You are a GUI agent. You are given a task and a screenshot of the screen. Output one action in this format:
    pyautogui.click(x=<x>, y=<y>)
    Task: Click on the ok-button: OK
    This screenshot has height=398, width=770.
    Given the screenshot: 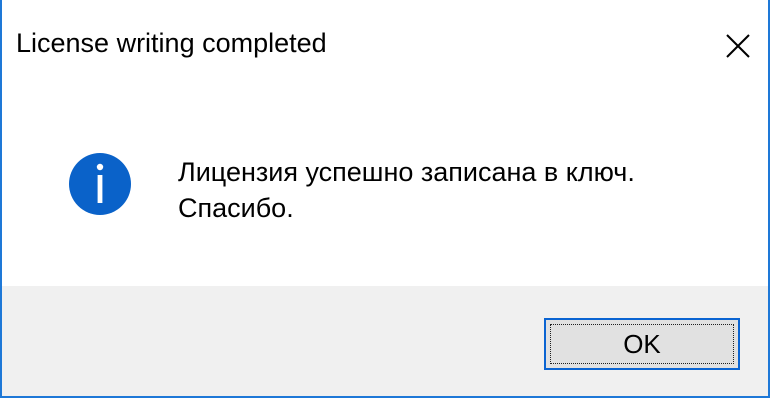 What is the action you would take?
    pyautogui.click(x=642, y=344)
    